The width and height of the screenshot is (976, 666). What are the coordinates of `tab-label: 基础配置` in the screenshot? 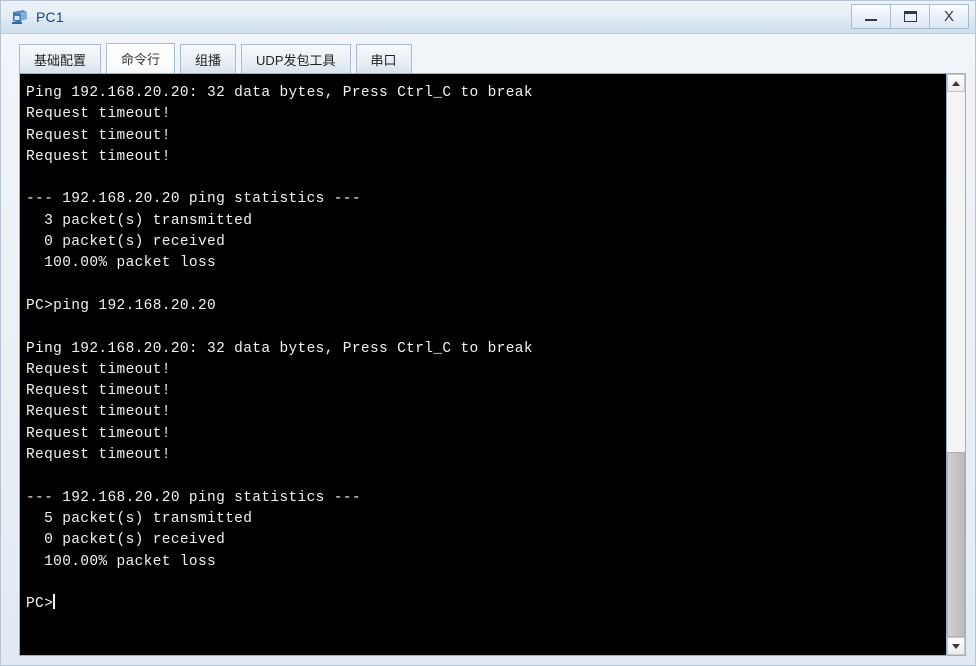 It's located at (60, 60).